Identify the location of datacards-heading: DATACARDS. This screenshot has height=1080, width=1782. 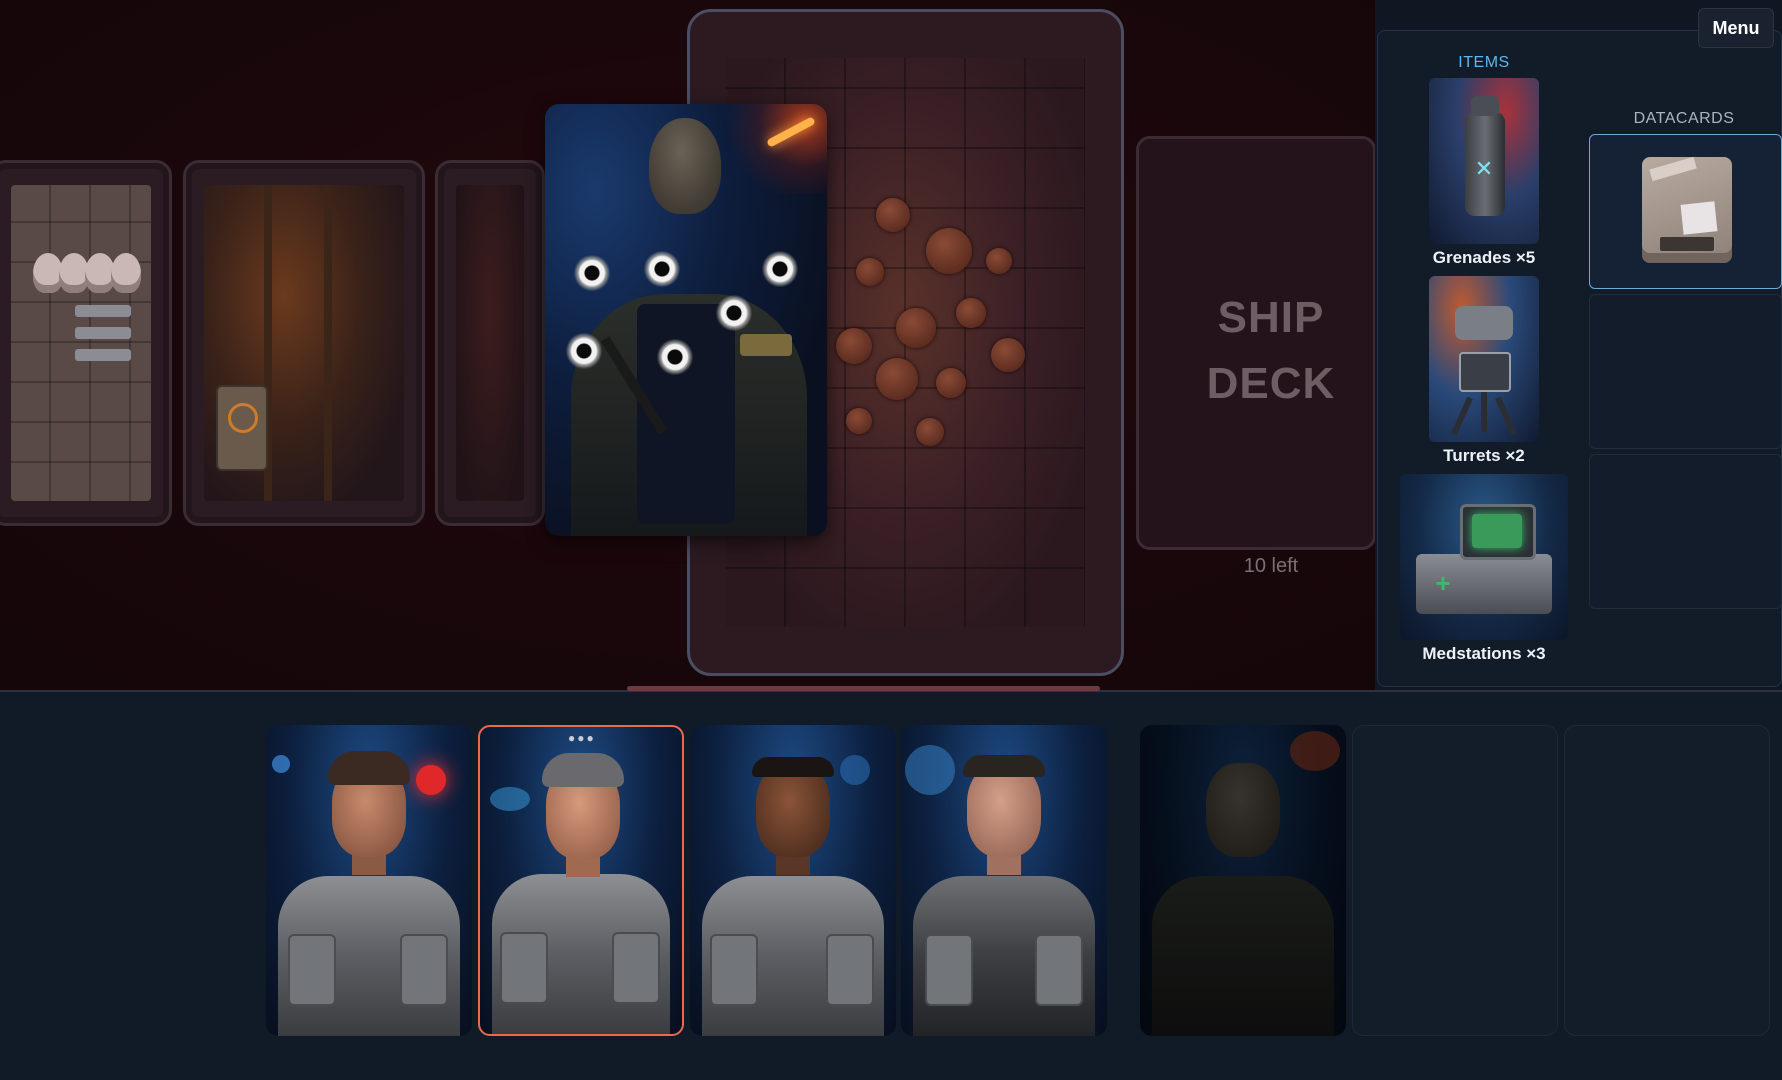
(1684, 118).